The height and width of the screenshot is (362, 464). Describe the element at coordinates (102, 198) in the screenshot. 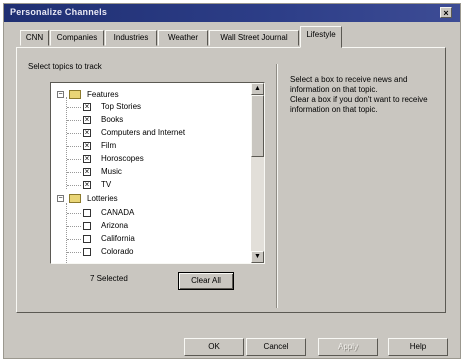

I see `tree-item-label: Lotteries` at that location.